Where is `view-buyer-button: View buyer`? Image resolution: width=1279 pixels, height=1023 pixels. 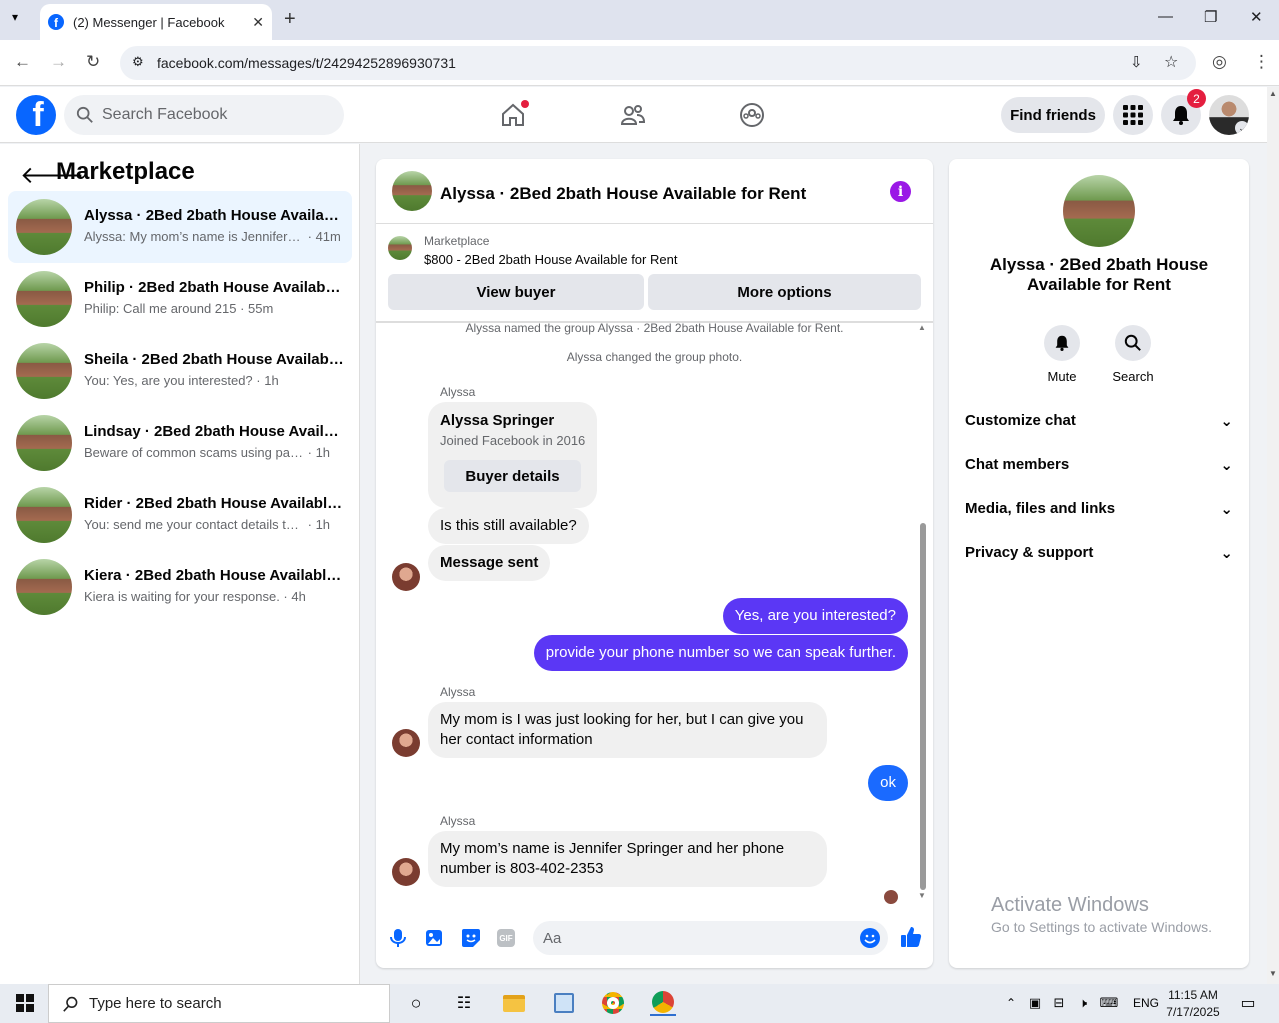
view-buyer-button: View buyer is located at coordinates (516, 292).